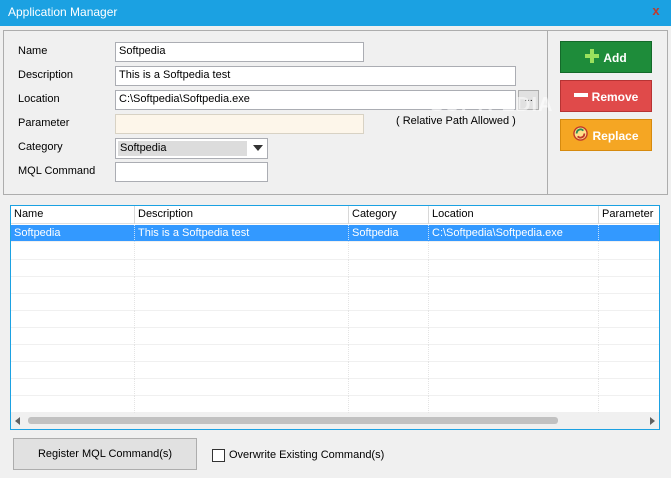 Image resolution: width=671 pixels, height=478 pixels. Describe the element at coordinates (307, 455) in the screenshot. I see `overwrite-label: Overwrite Existing Command(s)` at that location.